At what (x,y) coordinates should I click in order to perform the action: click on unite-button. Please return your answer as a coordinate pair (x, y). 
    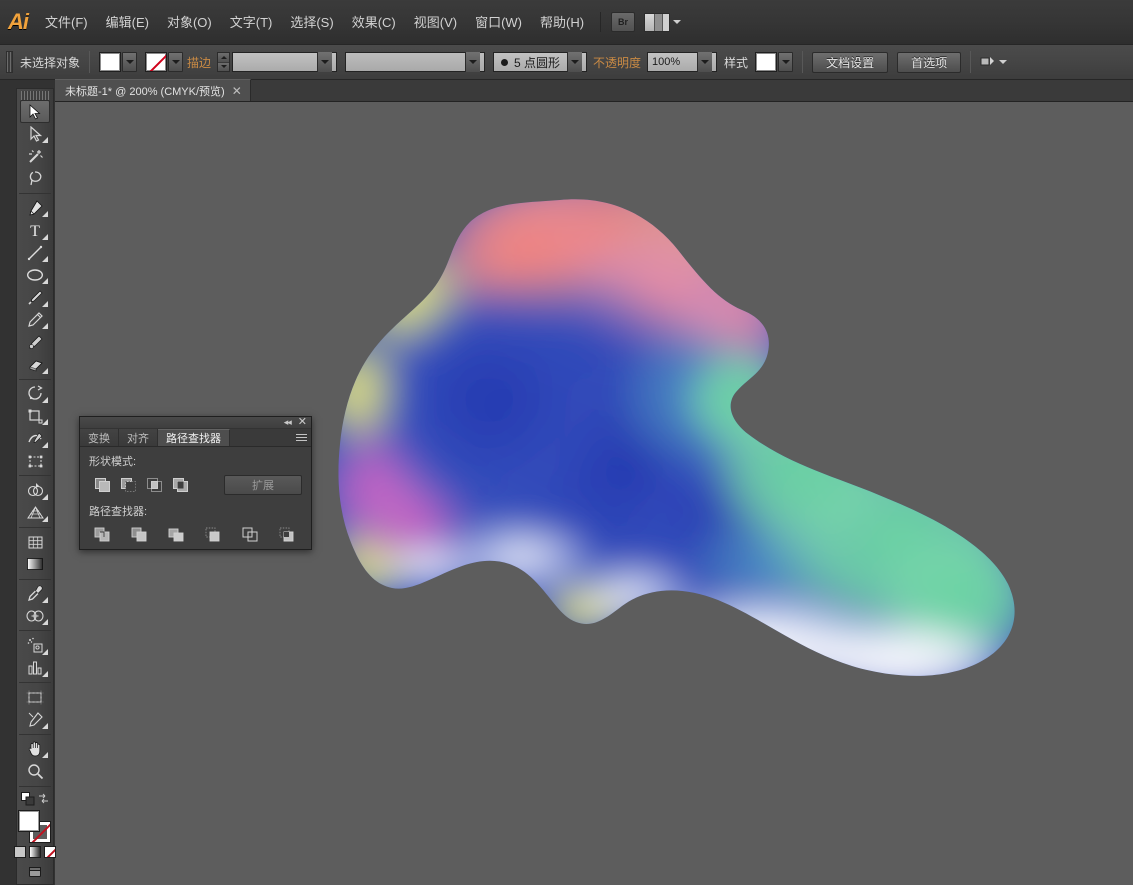
    Looking at the image, I should click on (102, 484).